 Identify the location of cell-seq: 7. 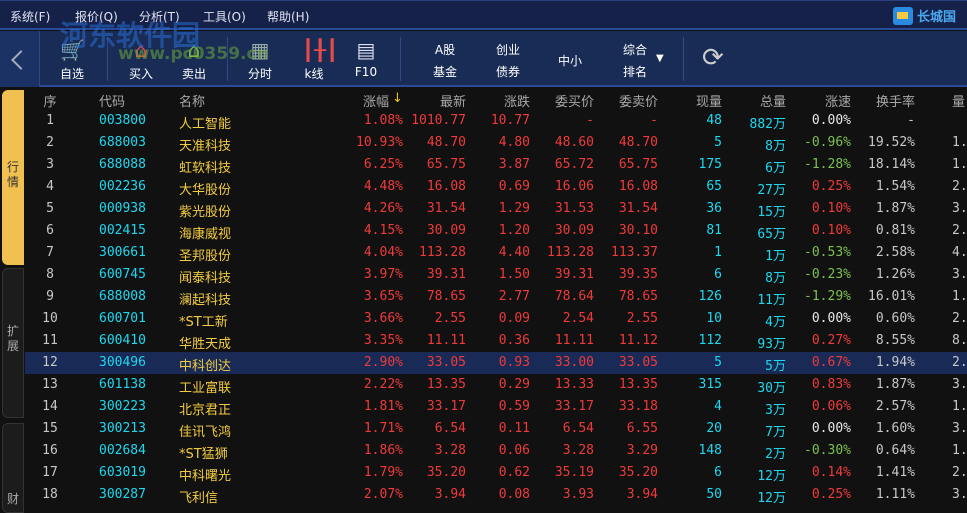
(50, 252).